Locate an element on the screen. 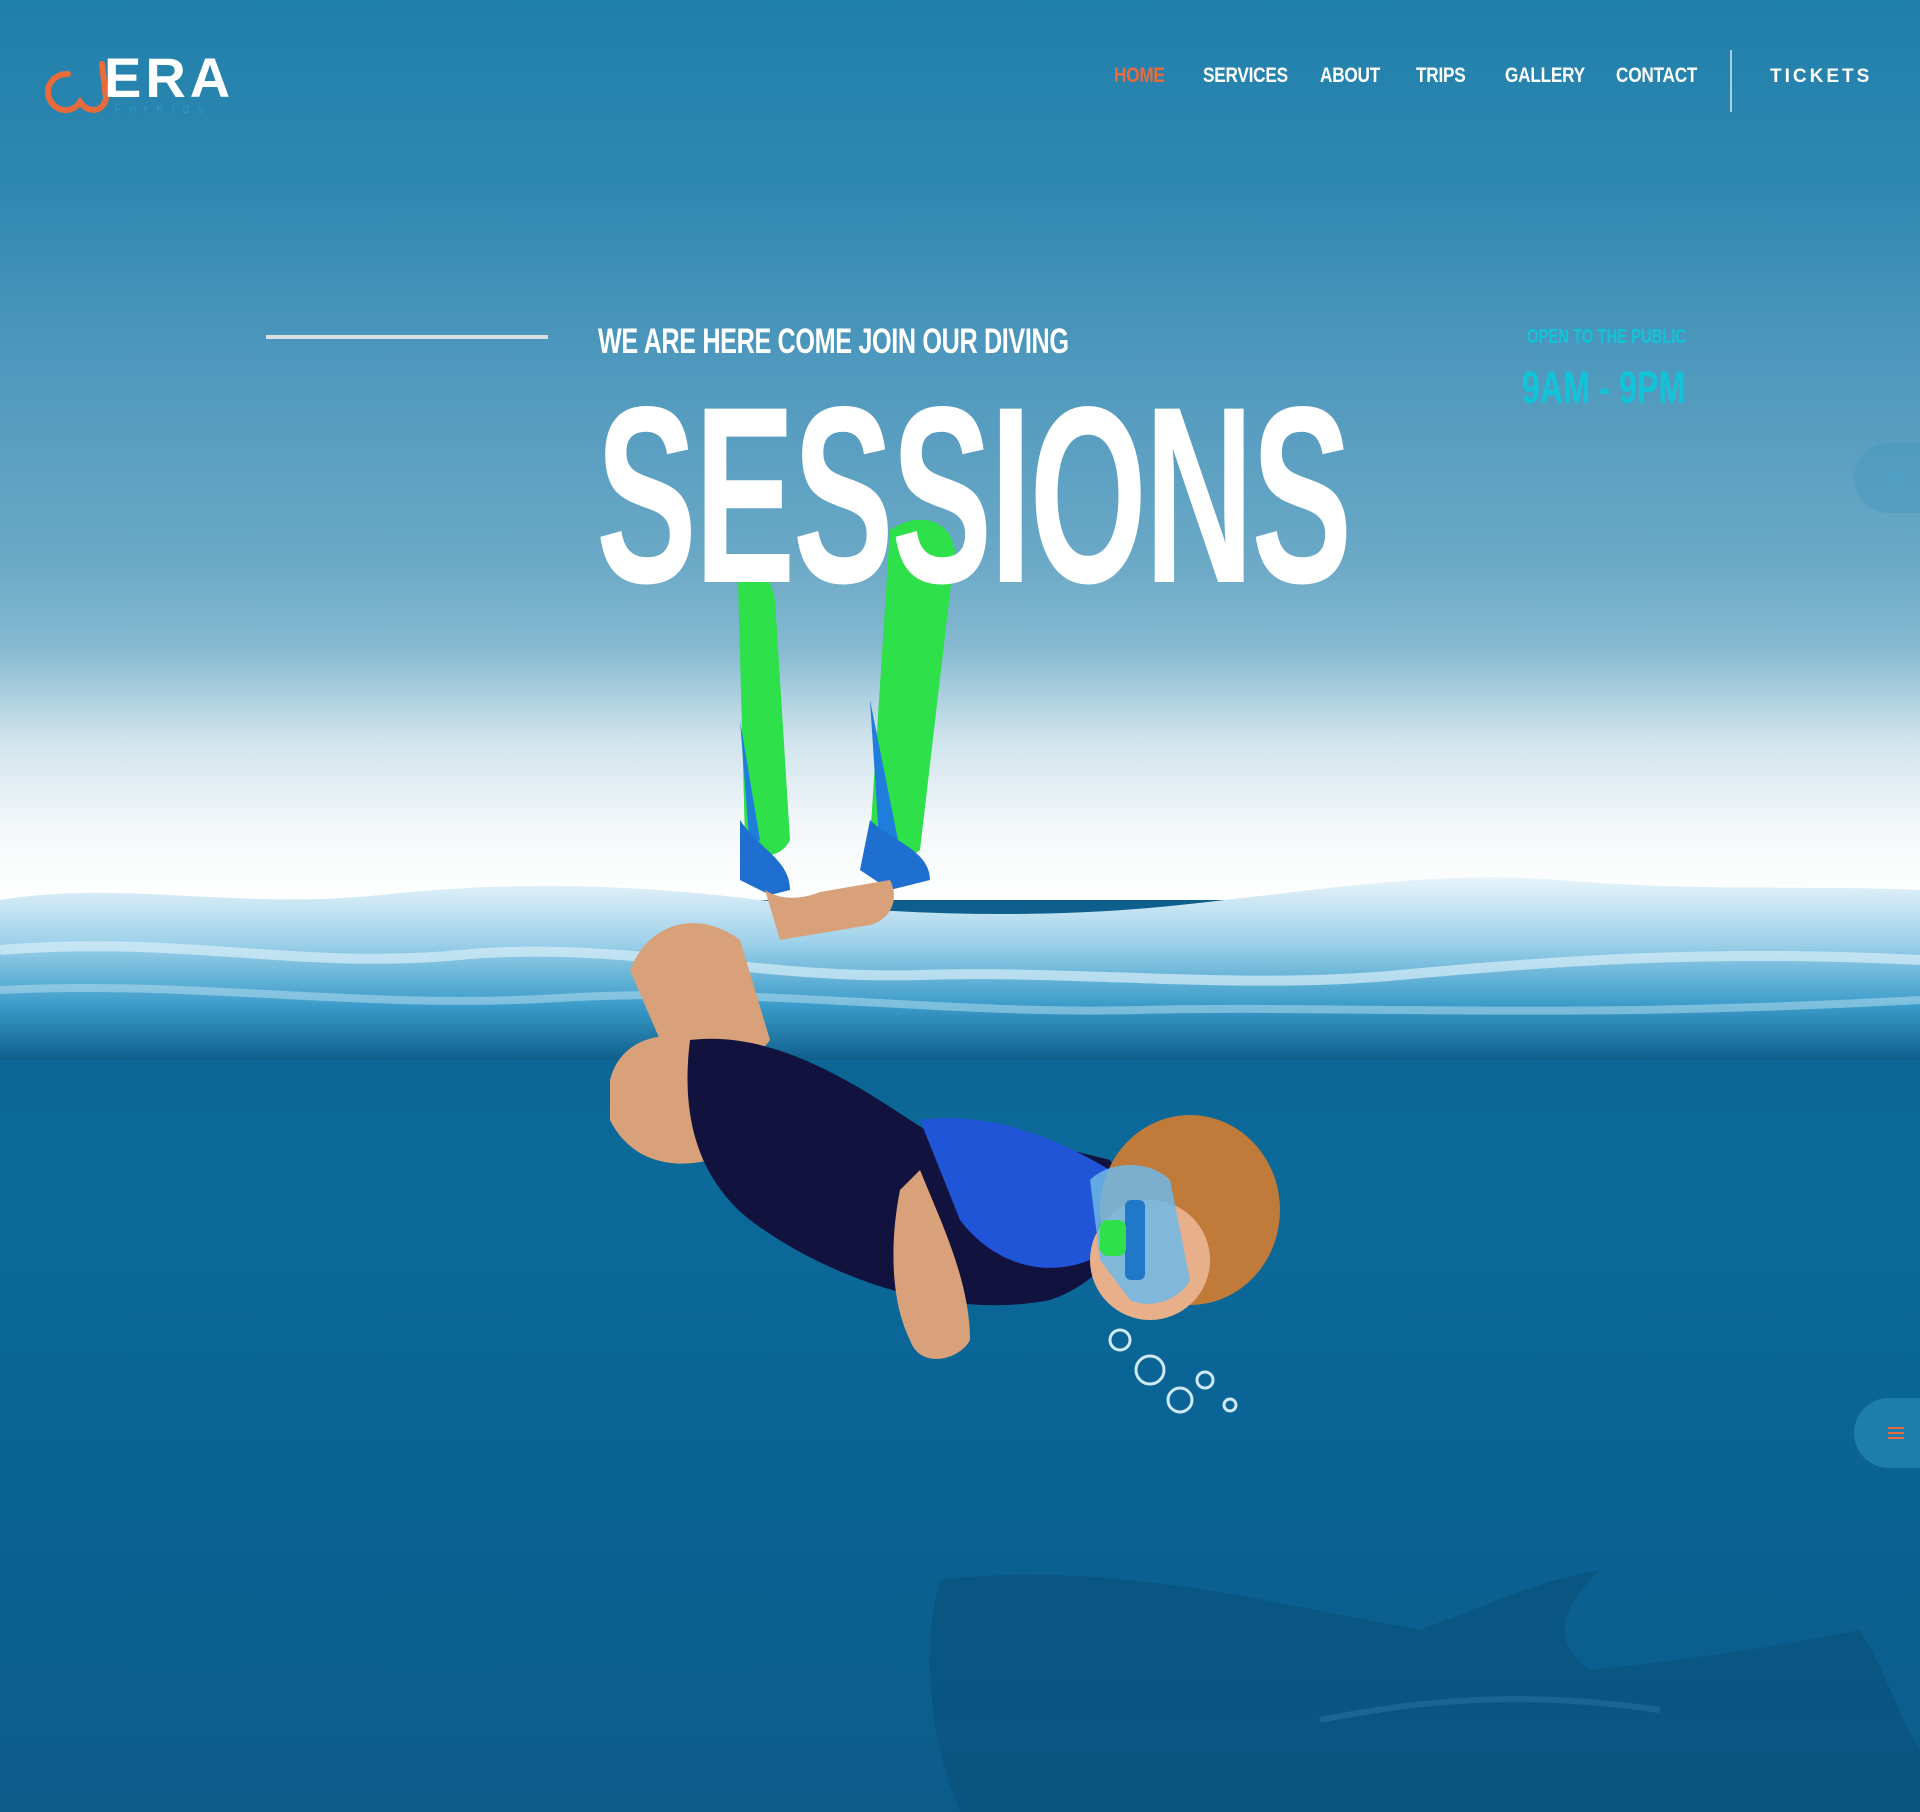 Image resolution: width=1920 pixels, height=1812 pixels. nav-item-services: SERVICES is located at coordinates (1245, 76).